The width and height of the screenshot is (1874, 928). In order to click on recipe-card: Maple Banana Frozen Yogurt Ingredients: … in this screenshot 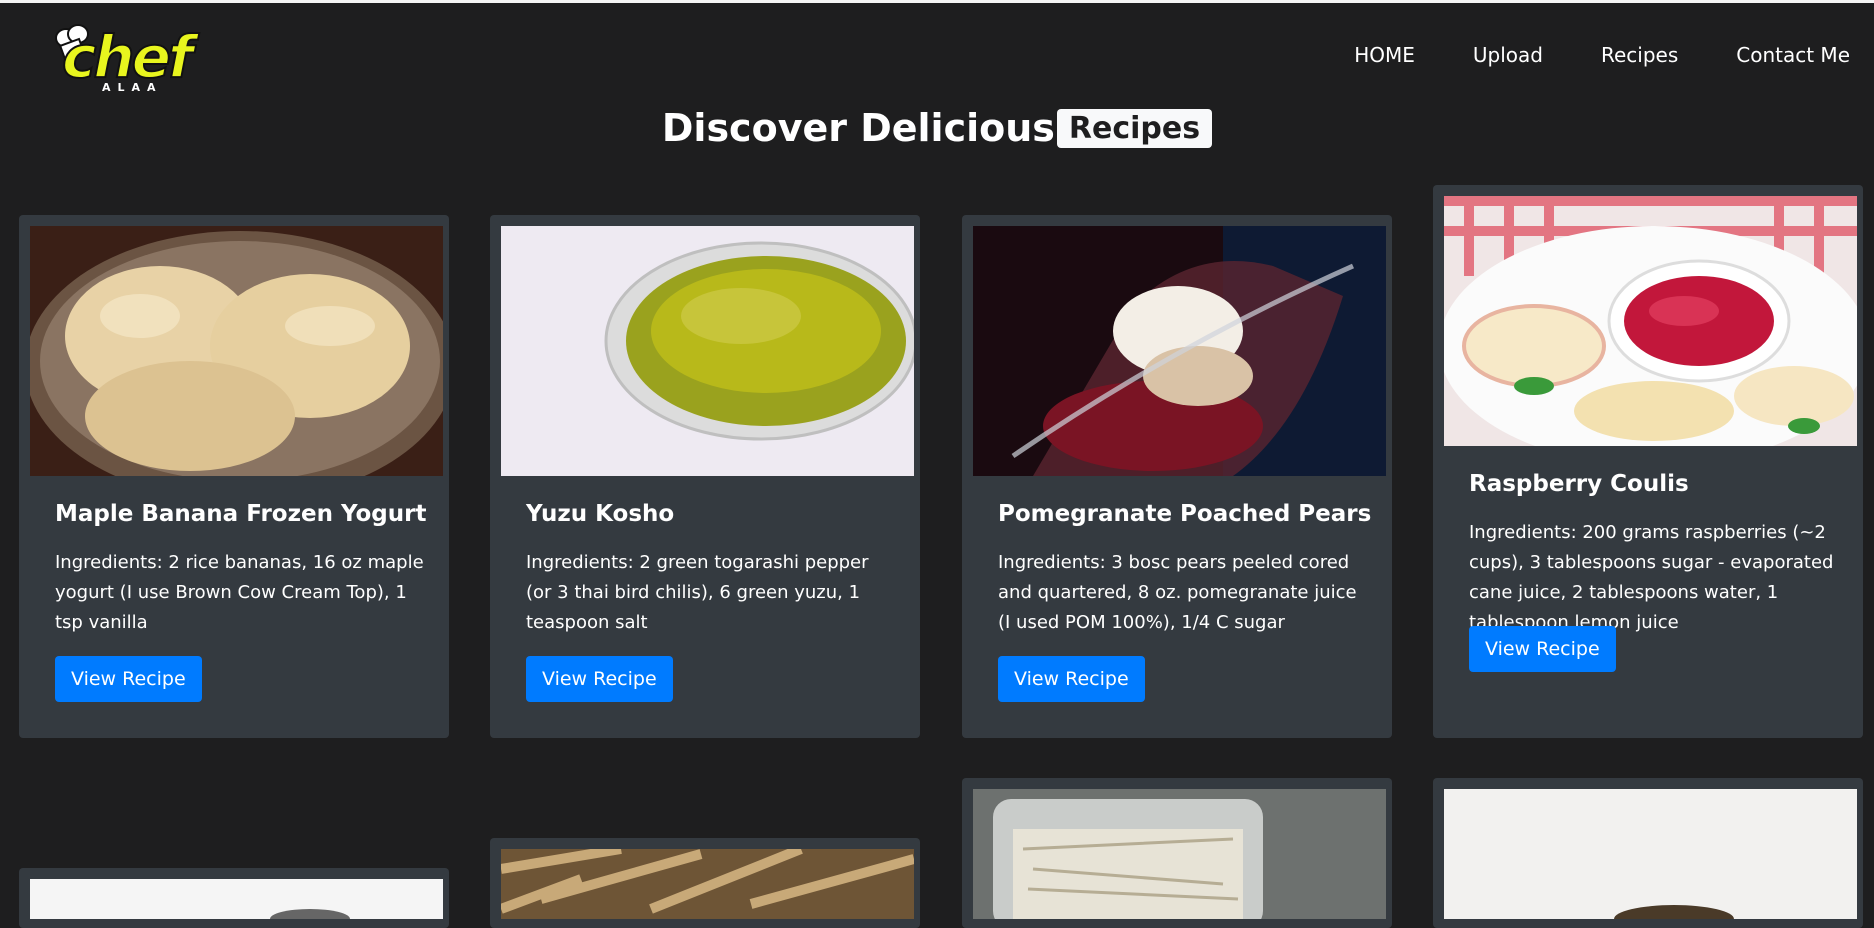, I will do `click(234, 476)`.